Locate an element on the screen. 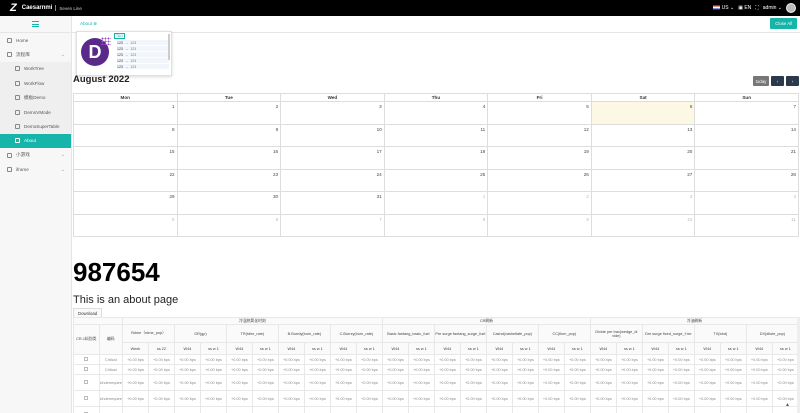  region-select: US ⌄ is located at coordinates (723, 8).